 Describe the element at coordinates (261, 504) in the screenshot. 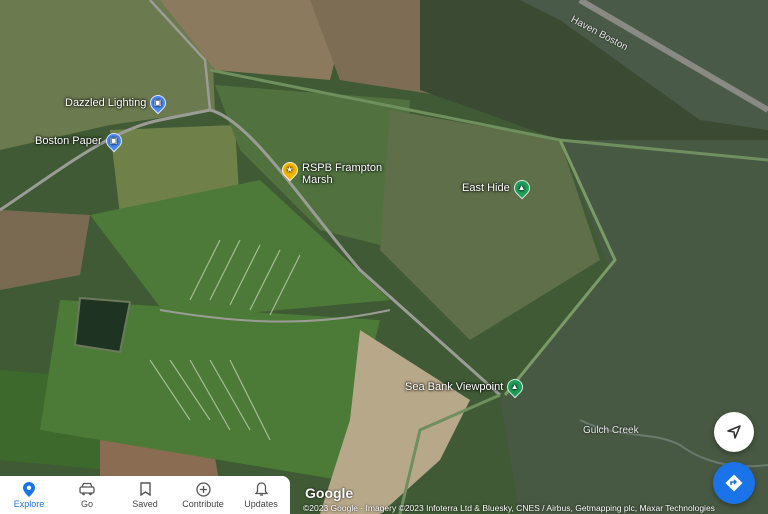

I see `nav-label: Updates` at that location.